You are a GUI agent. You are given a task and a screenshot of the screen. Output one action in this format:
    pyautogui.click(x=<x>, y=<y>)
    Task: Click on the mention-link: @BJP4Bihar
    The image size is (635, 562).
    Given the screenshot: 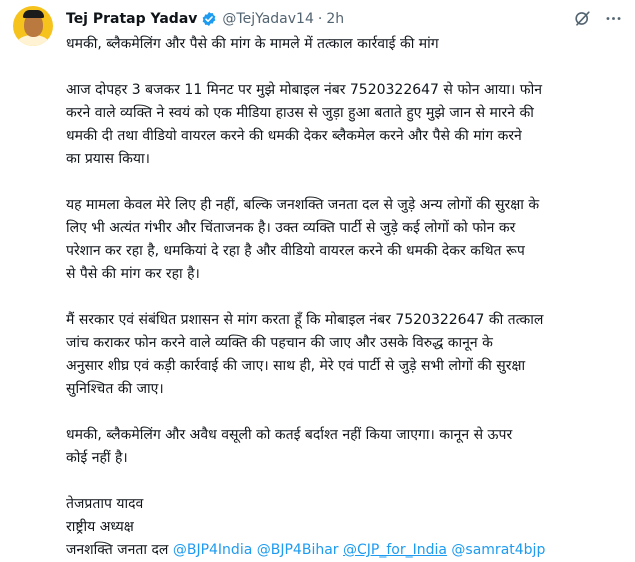 What is the action you would take?
    pyautogui.click(x=298, y=550)
    